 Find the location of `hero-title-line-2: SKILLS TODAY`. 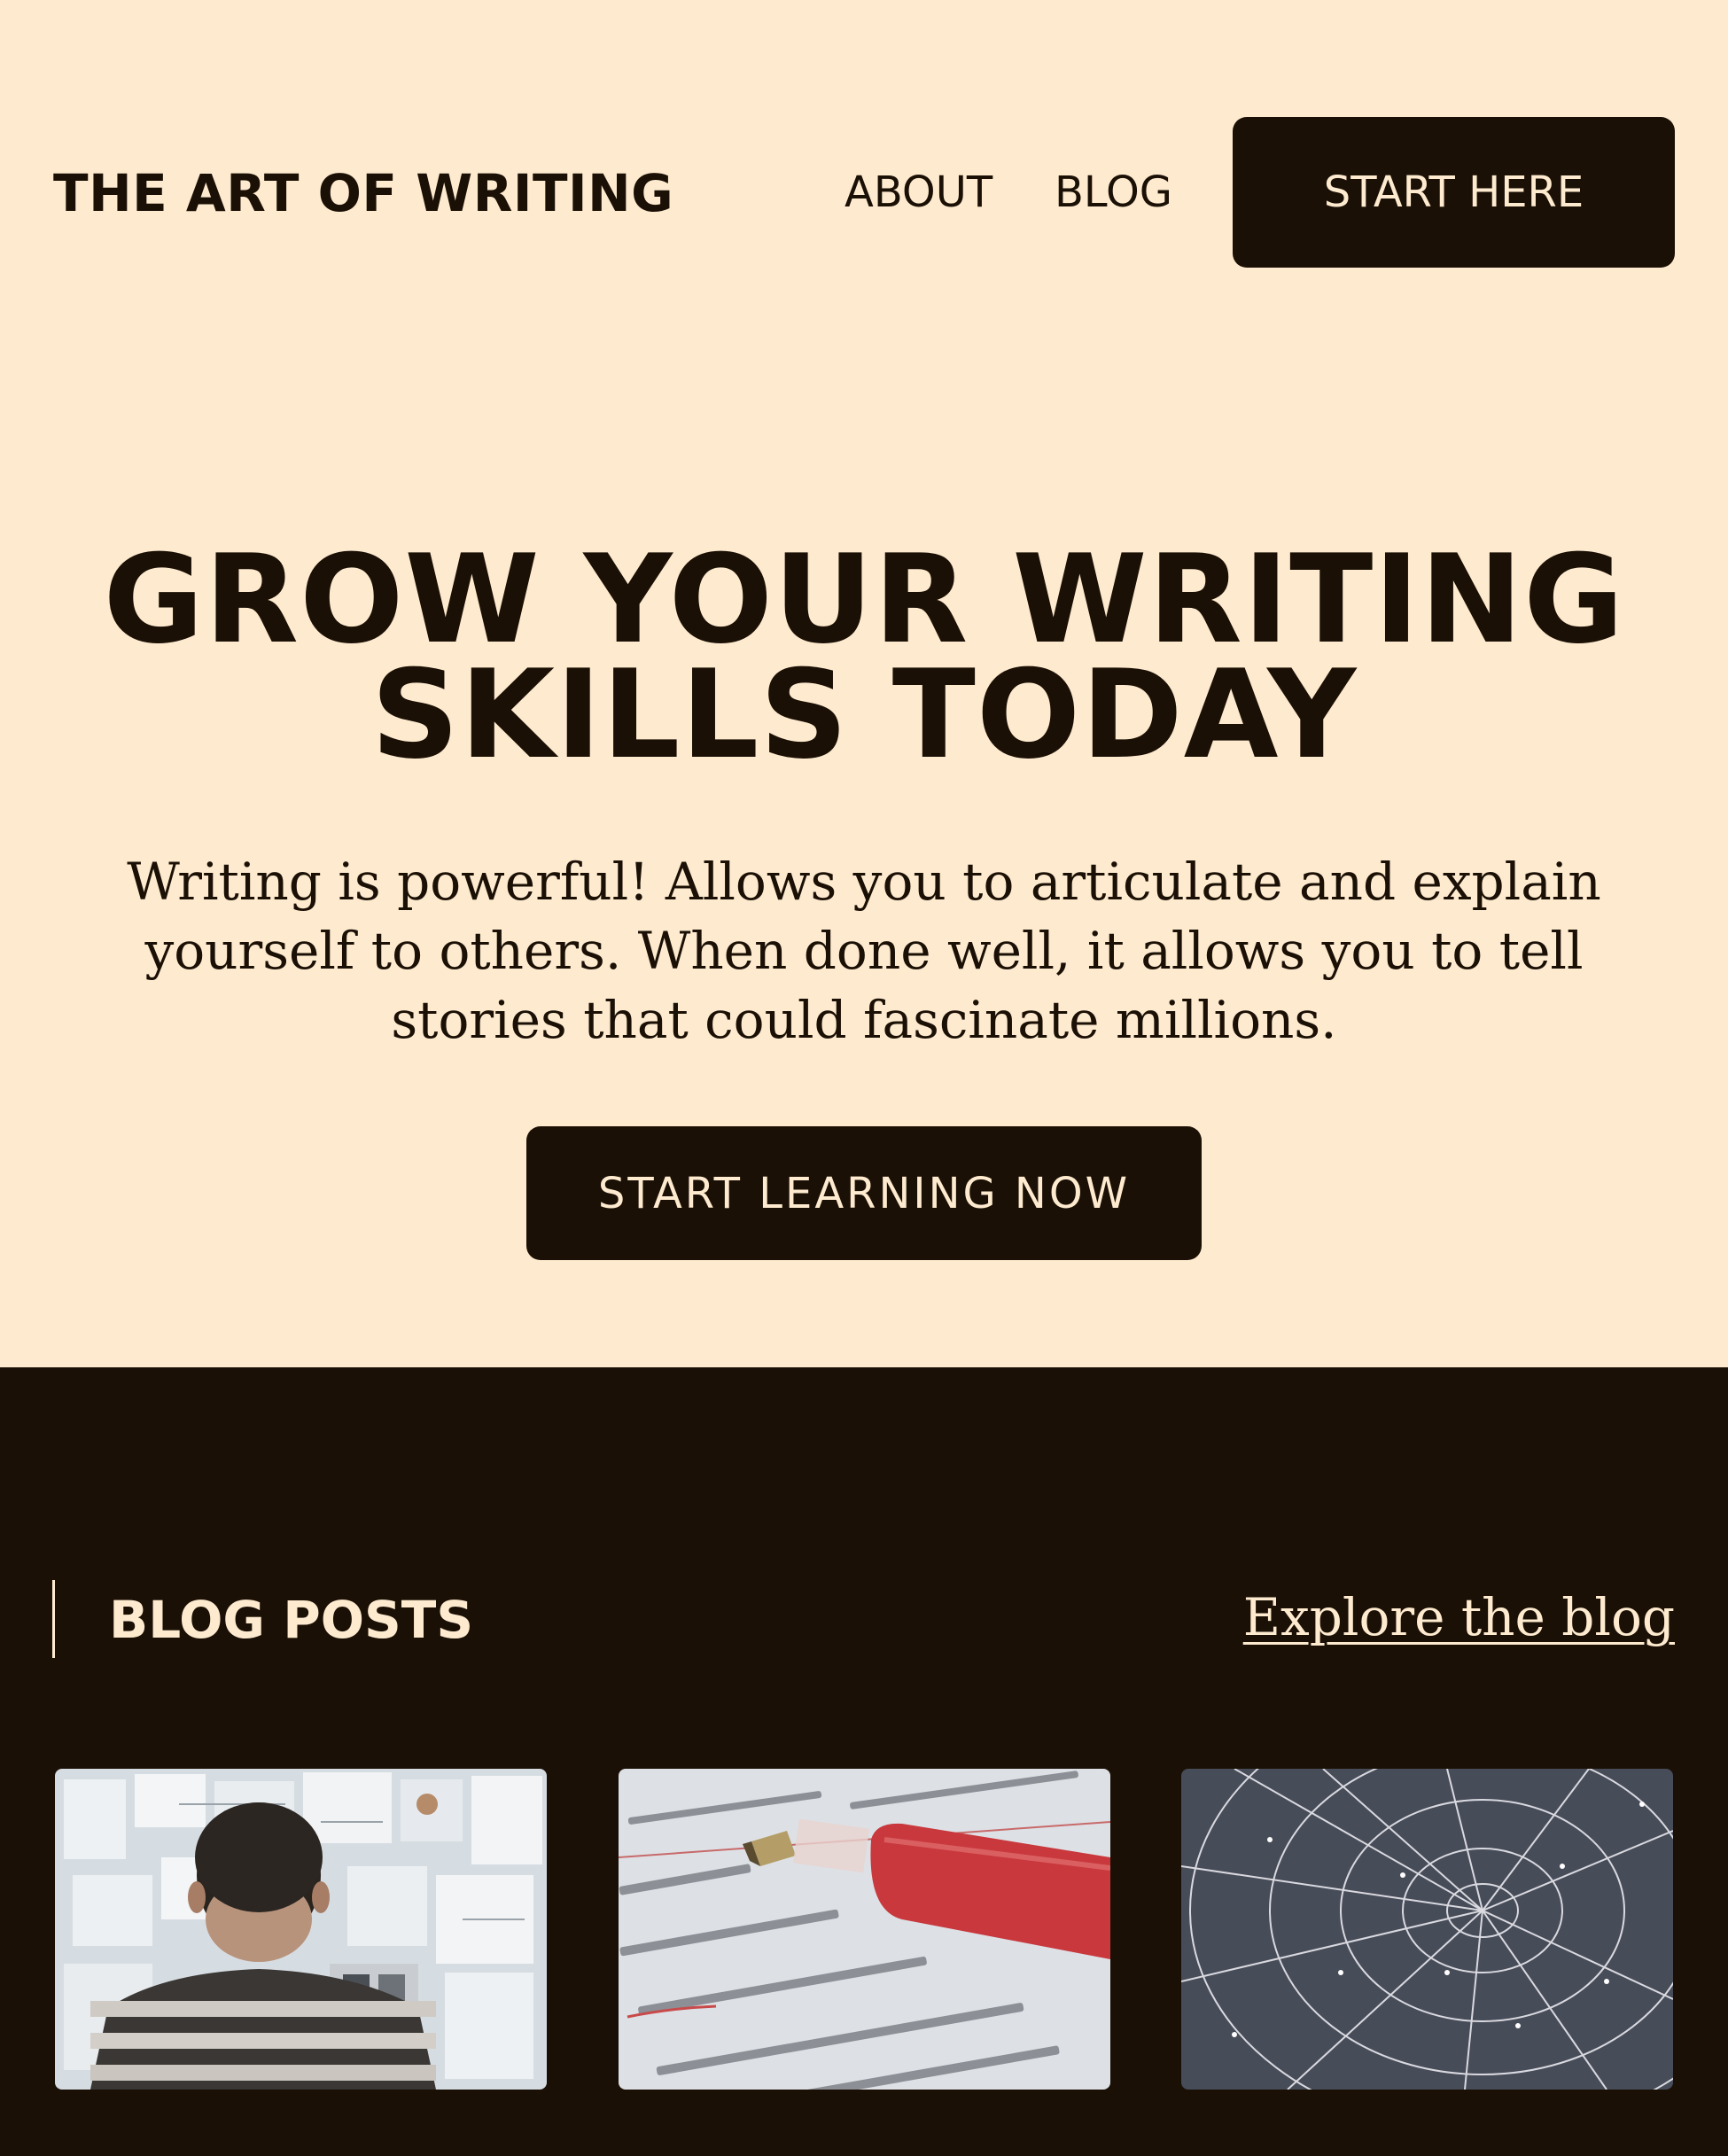

hero-title-line-2: SKILLS TODAY is located at coordinates (864, 714).